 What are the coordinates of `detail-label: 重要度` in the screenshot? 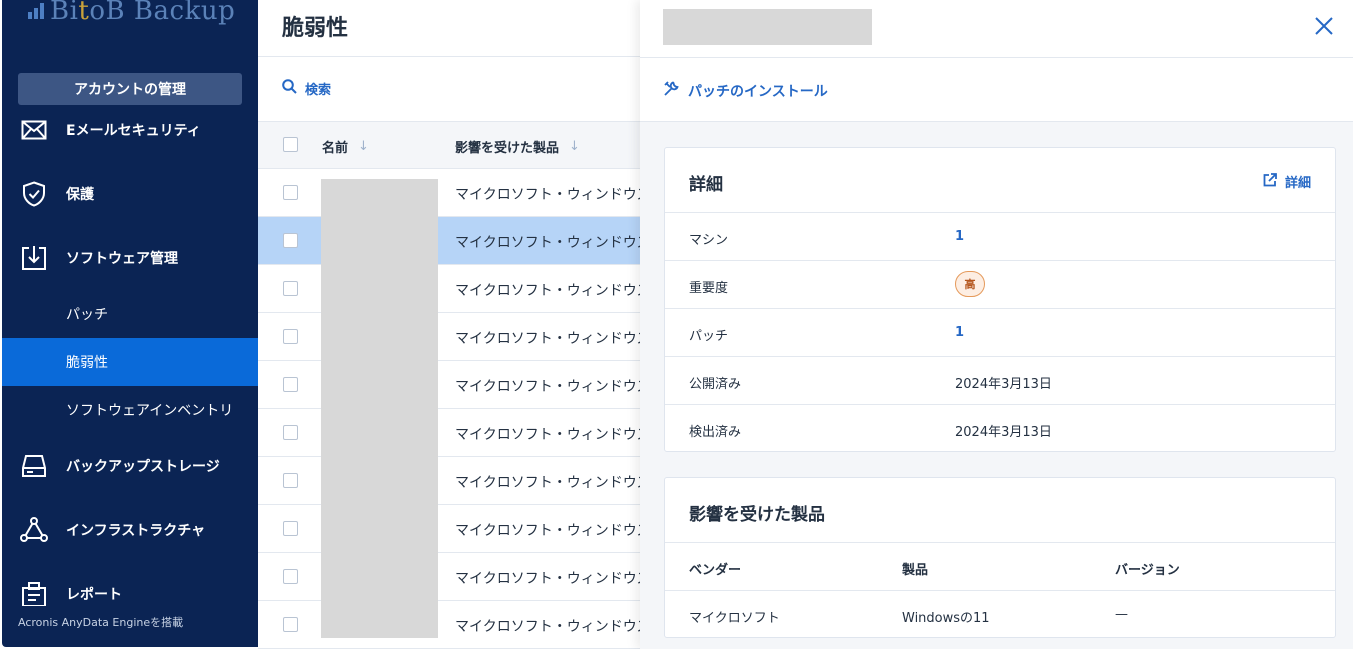 It's located at (709, 288).